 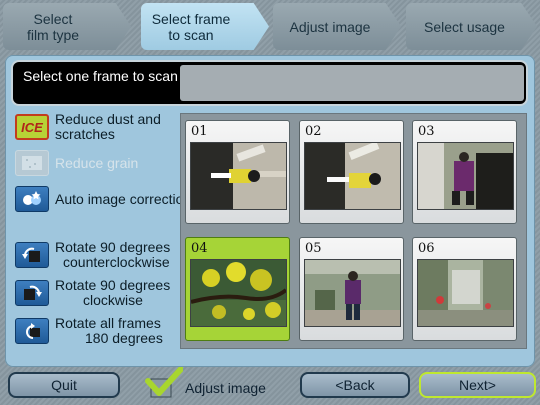 What do you see at coordinates (313, 248) in the screenshot?
I see `frame-number: 05` at bounding box center [313, 248].